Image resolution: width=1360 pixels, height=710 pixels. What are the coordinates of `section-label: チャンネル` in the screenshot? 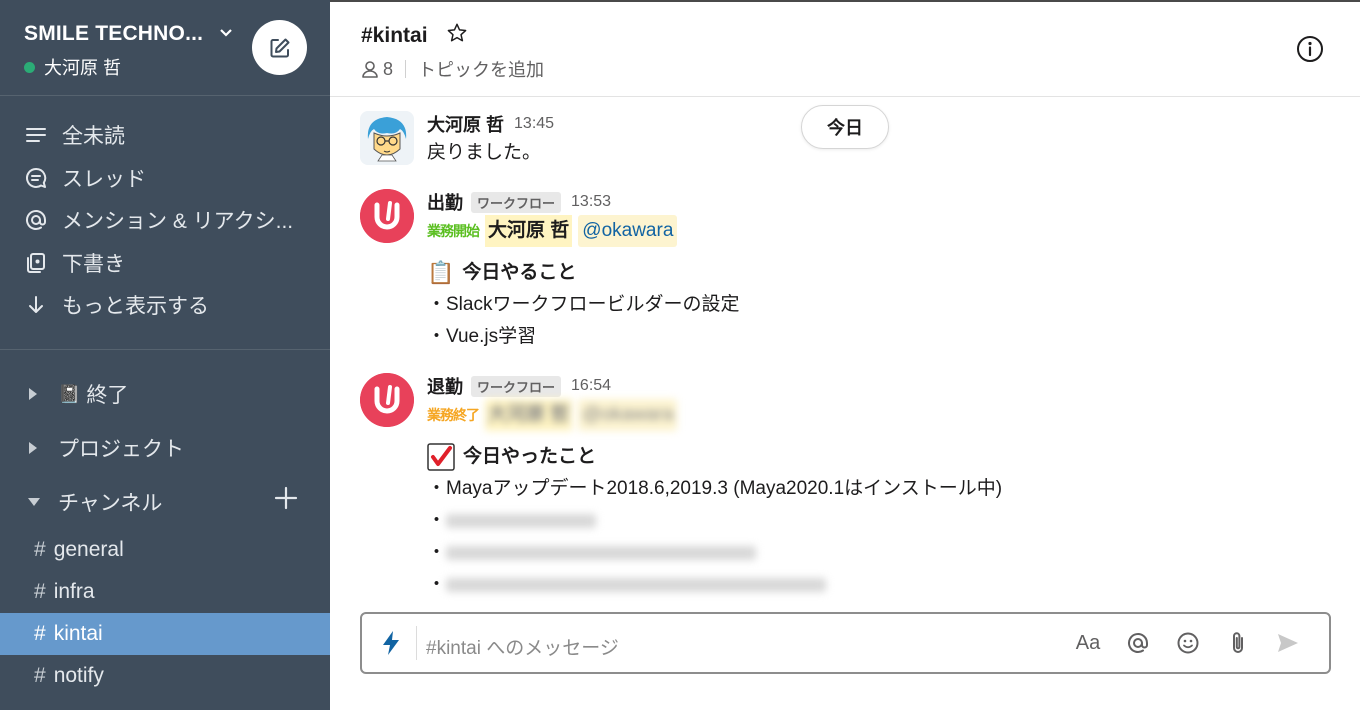 It's located at (110, 503).